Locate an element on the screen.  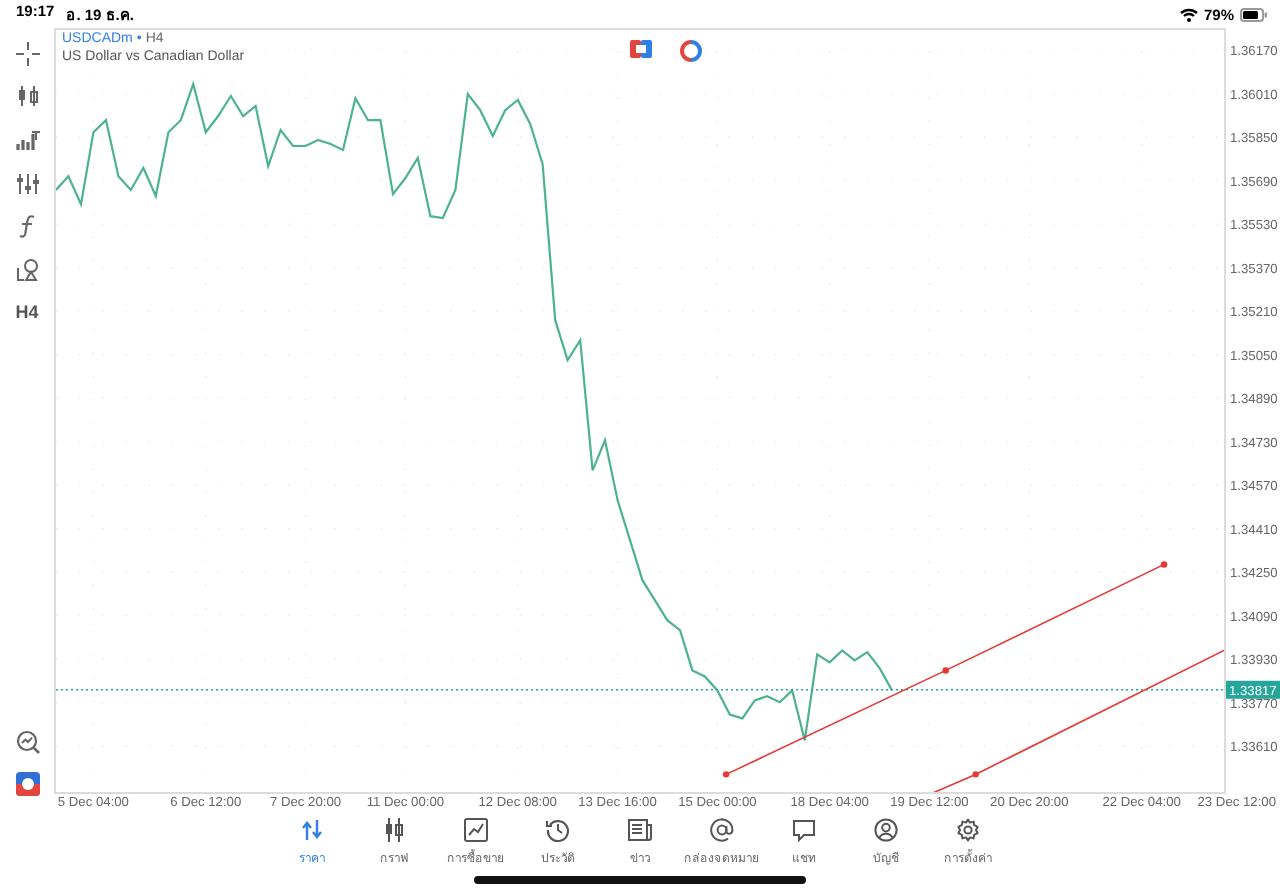
at-sign-icon is located at coordinates (722, 830).